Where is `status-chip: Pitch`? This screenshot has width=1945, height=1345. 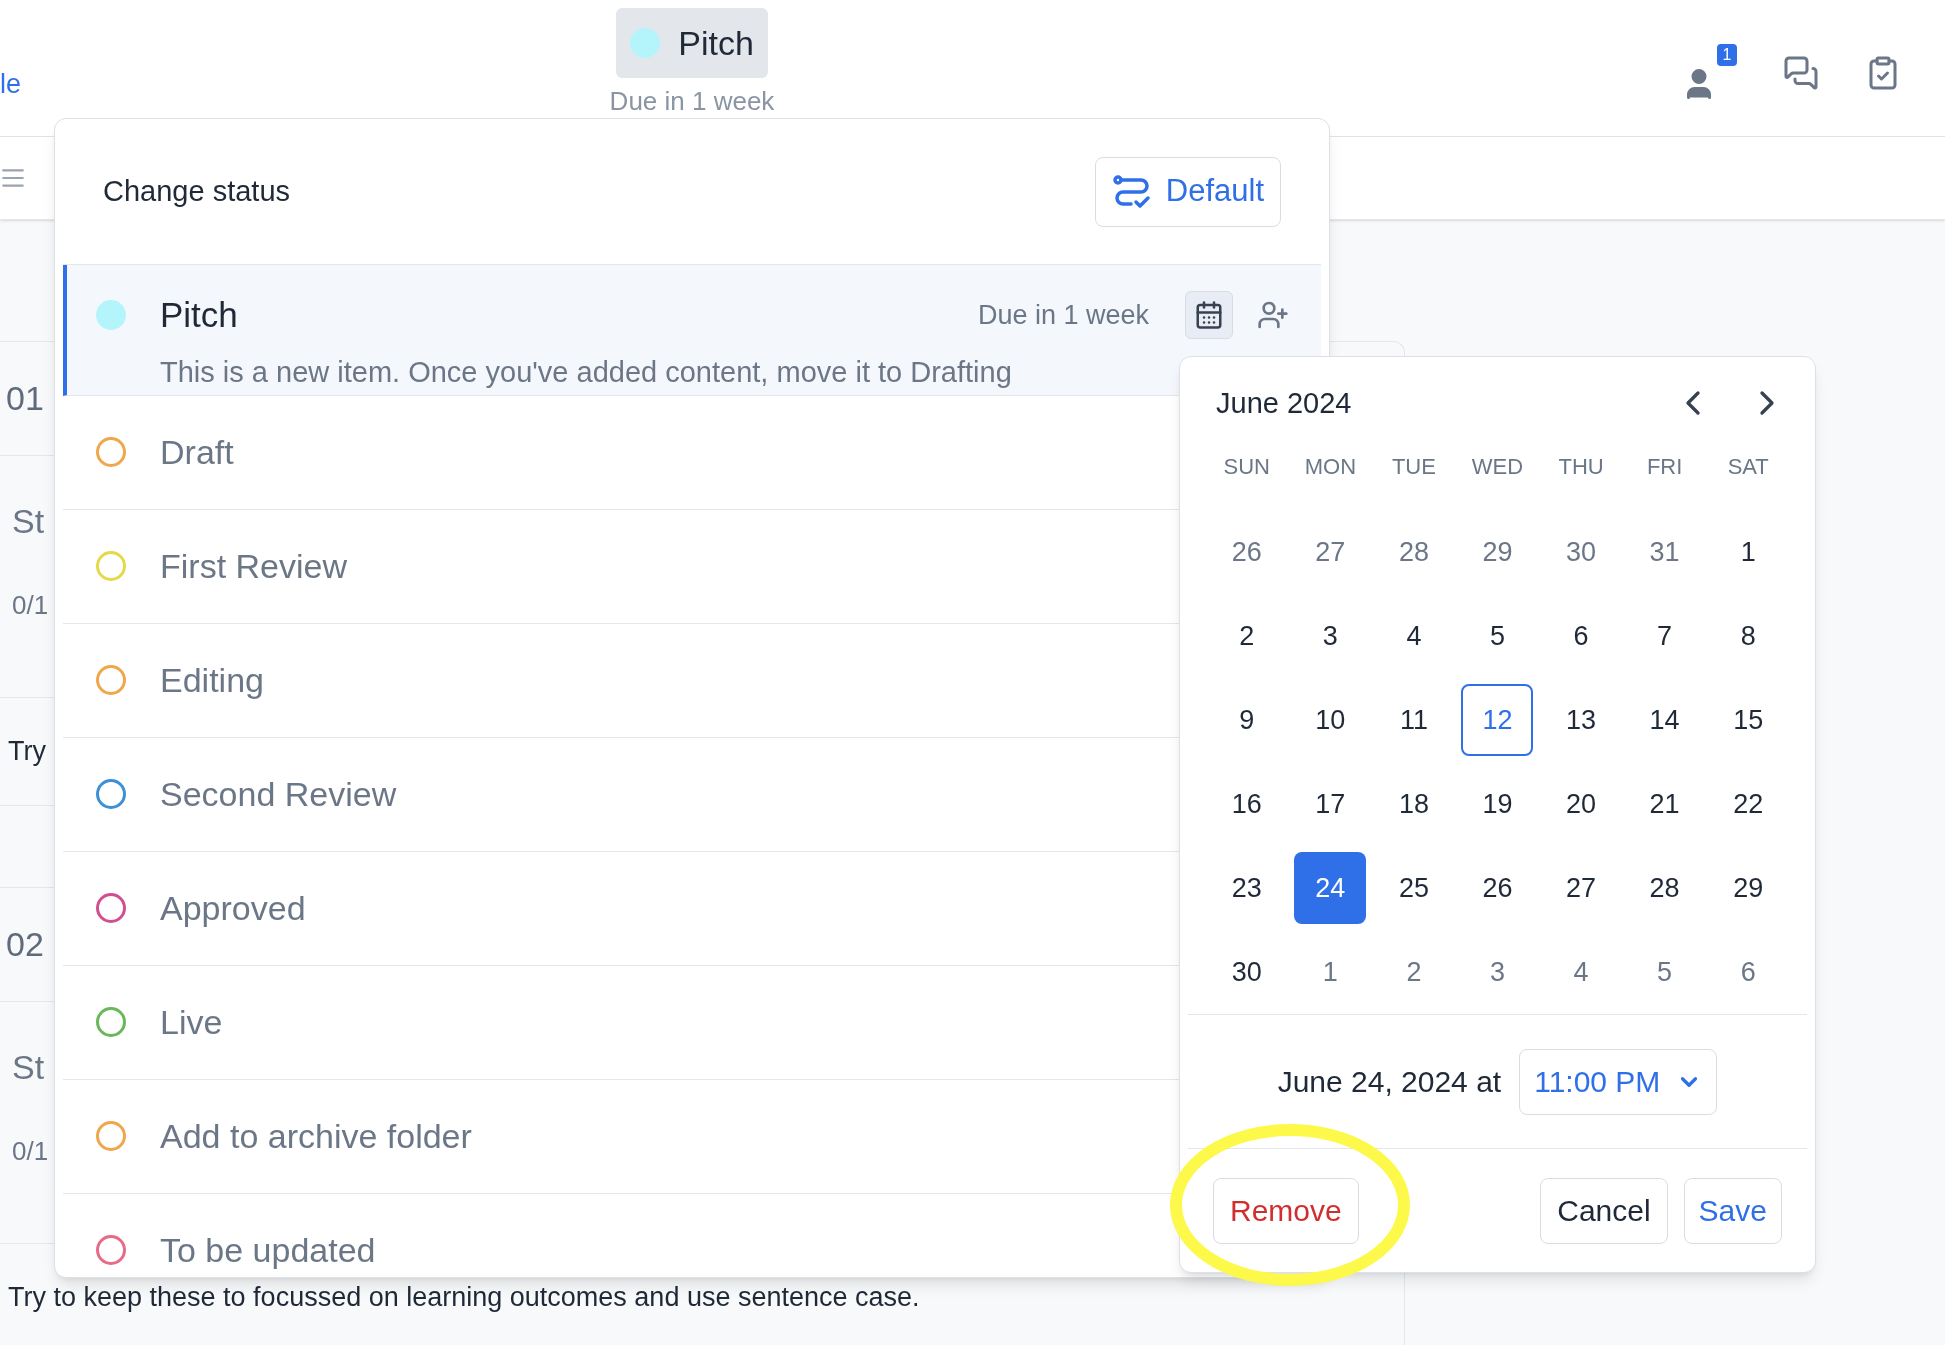 status-chip: Pitch is located at coordinates (692, 43).